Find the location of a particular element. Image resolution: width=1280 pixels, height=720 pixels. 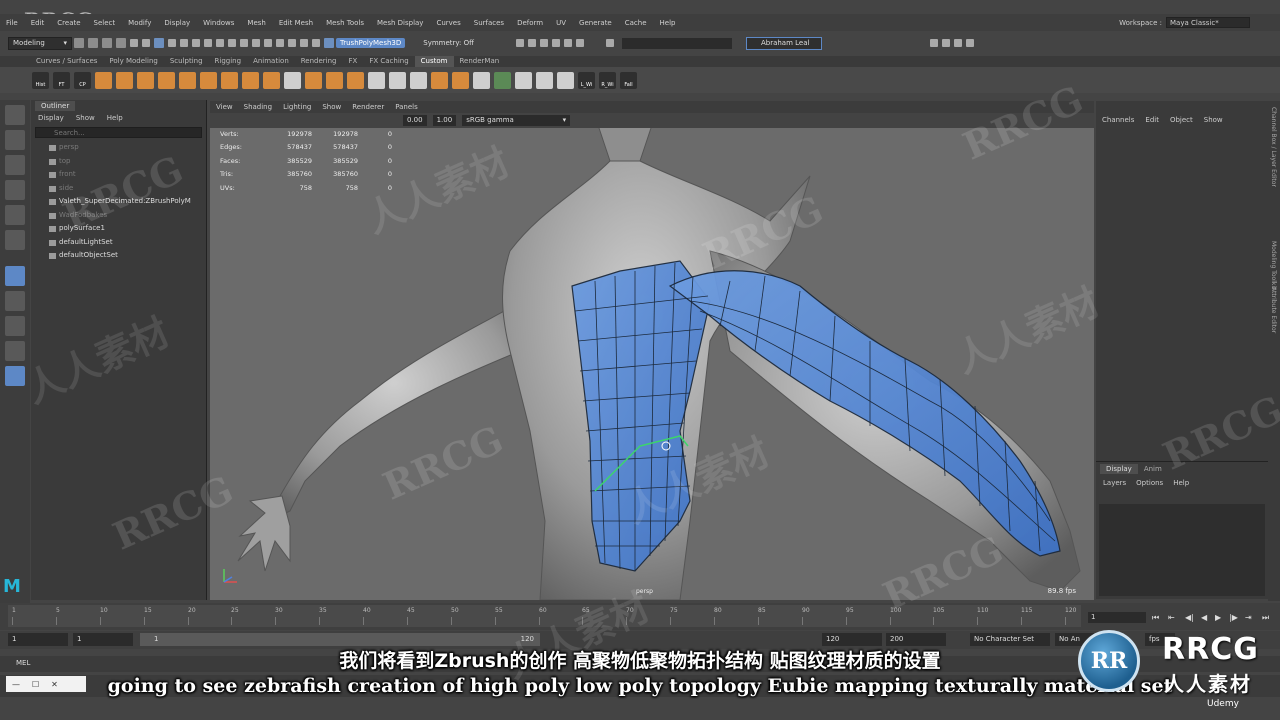

panel-layout-3-icon is located at coordinates (543, 43).